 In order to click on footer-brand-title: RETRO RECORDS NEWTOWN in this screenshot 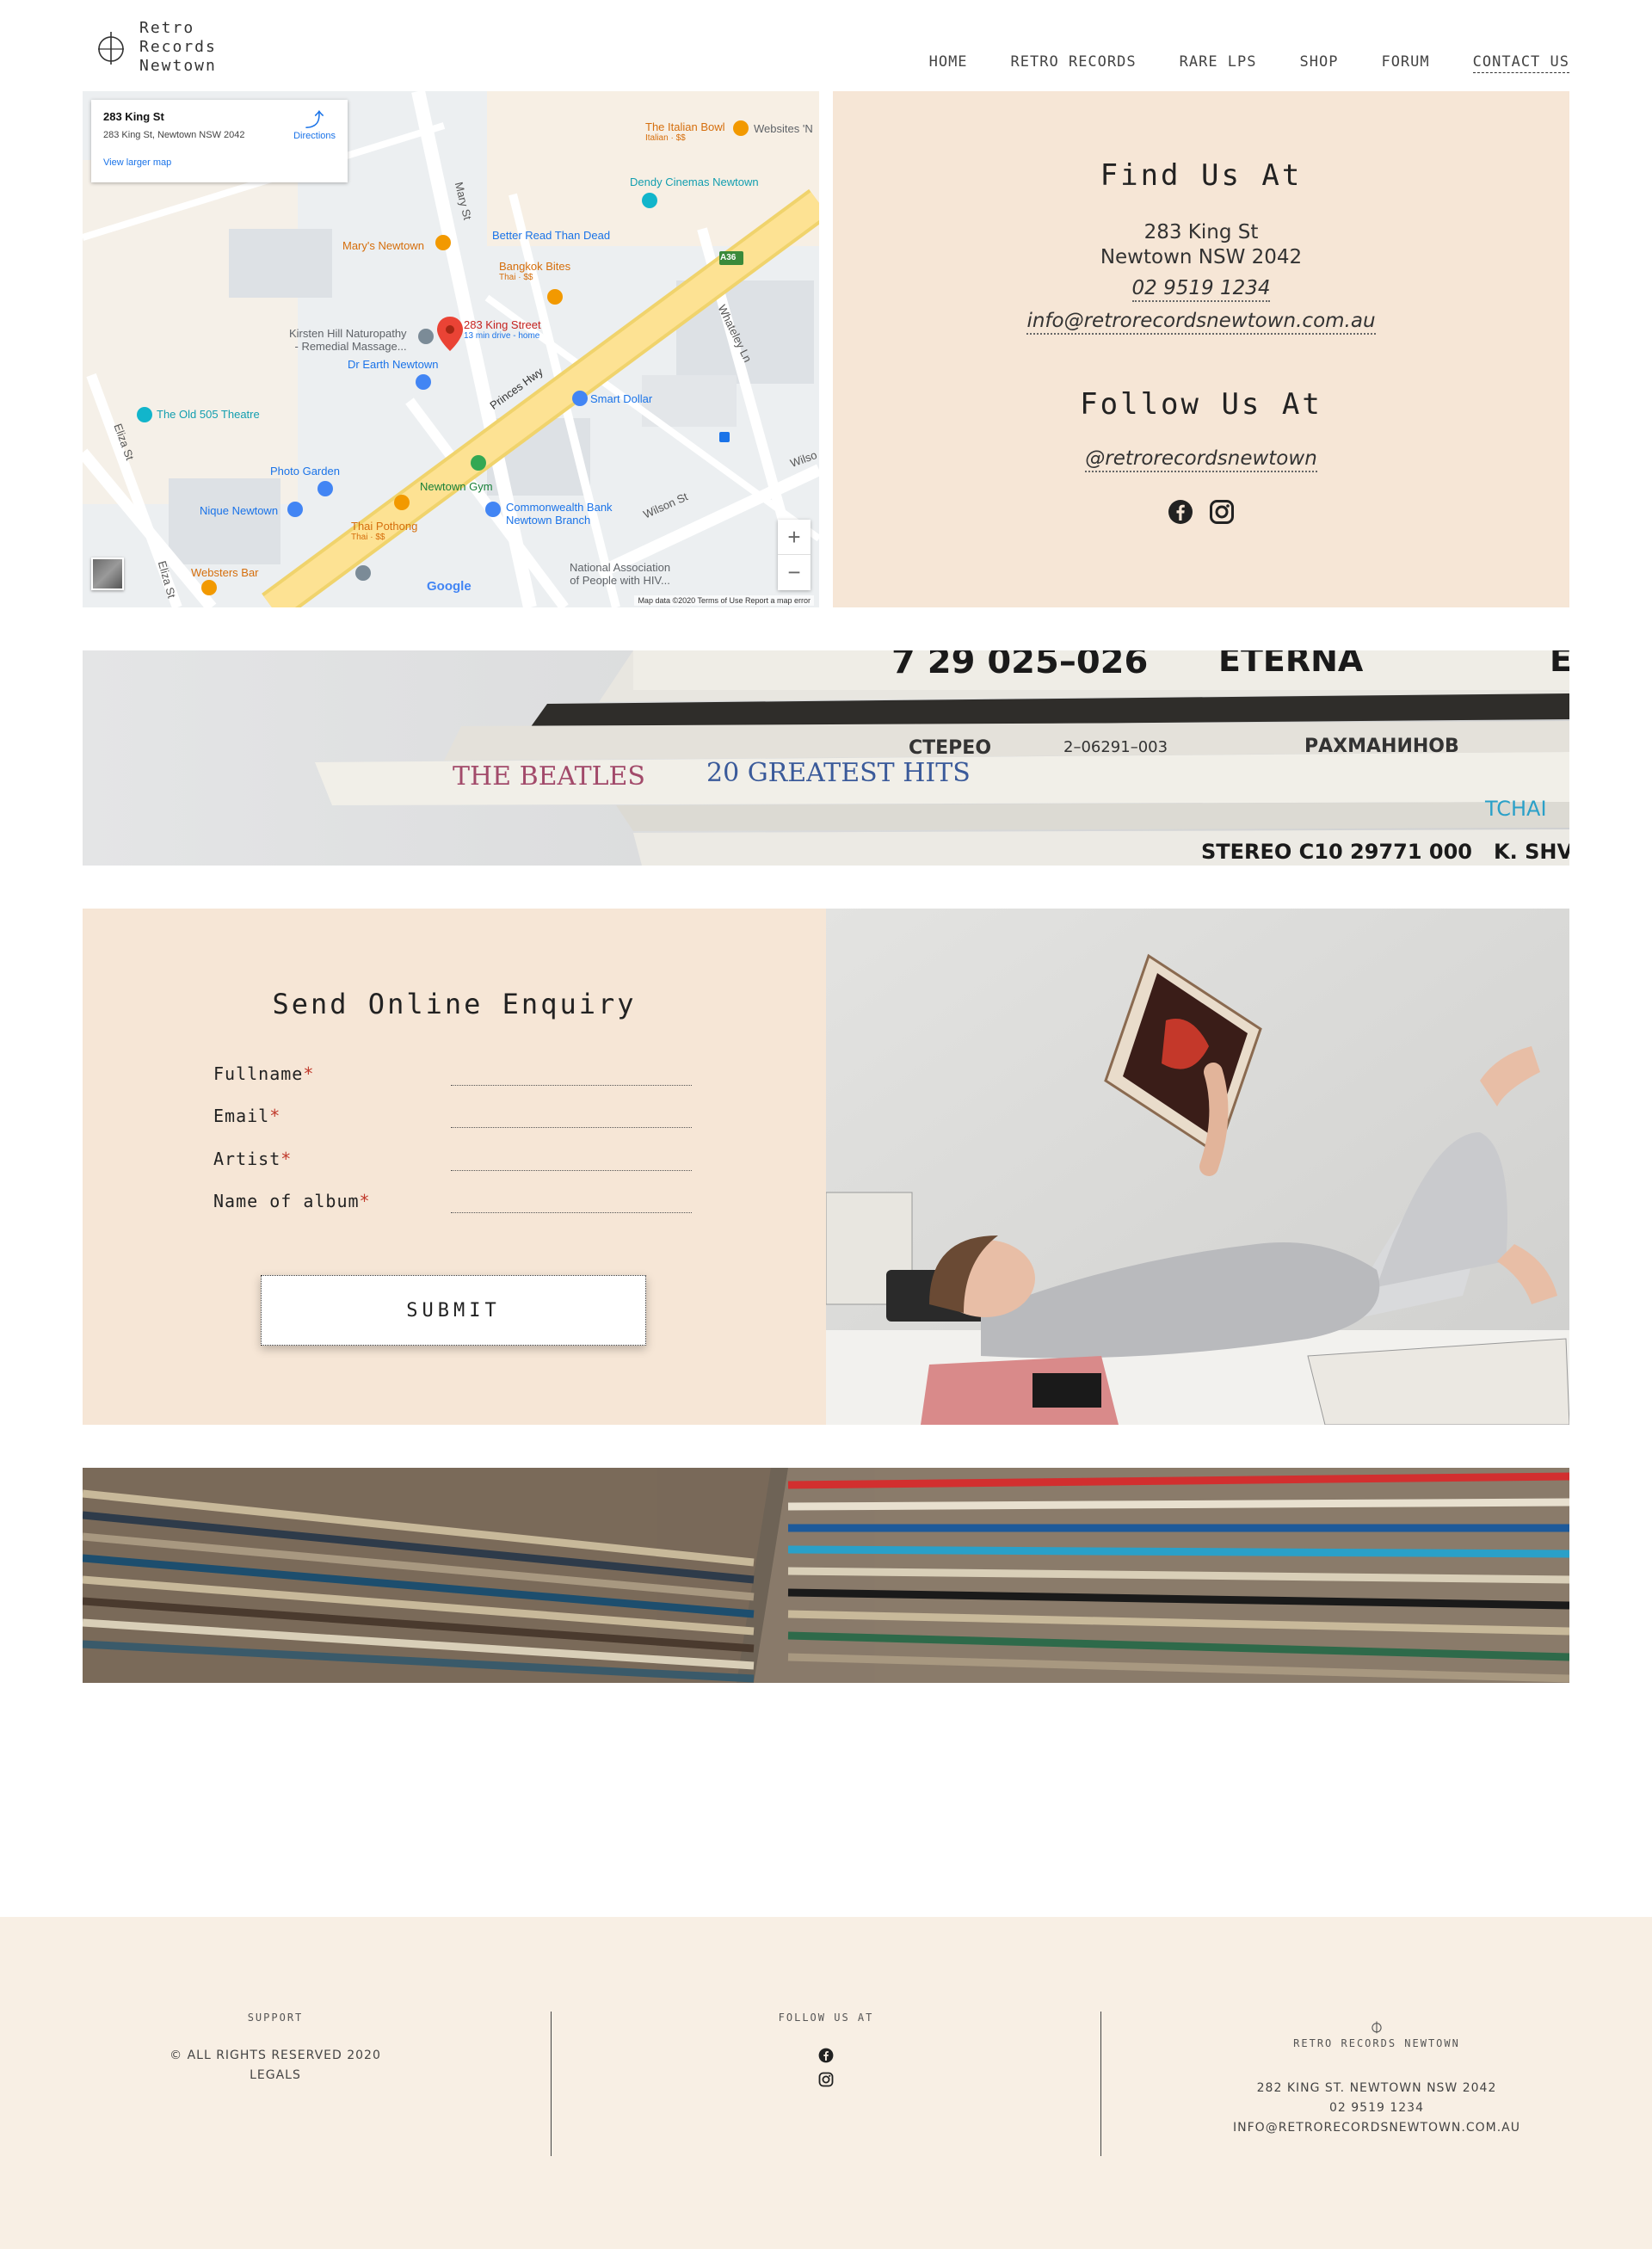, I will do `click(1376, 2043)`.